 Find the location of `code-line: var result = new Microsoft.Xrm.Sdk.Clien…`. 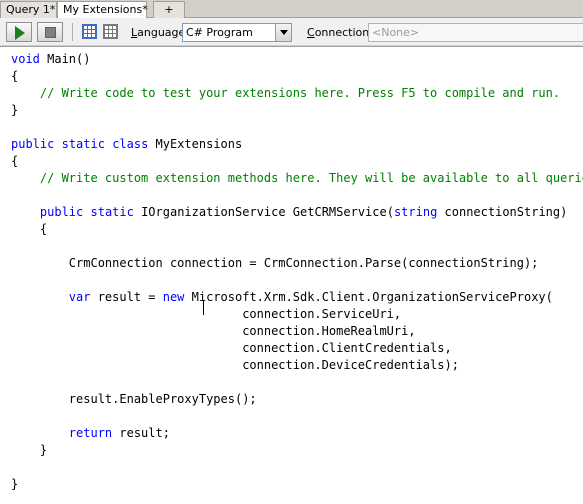

code-line: var result = new Microsoft.Xrm.Sdk.Clien… is located at coordinates (297, 297).